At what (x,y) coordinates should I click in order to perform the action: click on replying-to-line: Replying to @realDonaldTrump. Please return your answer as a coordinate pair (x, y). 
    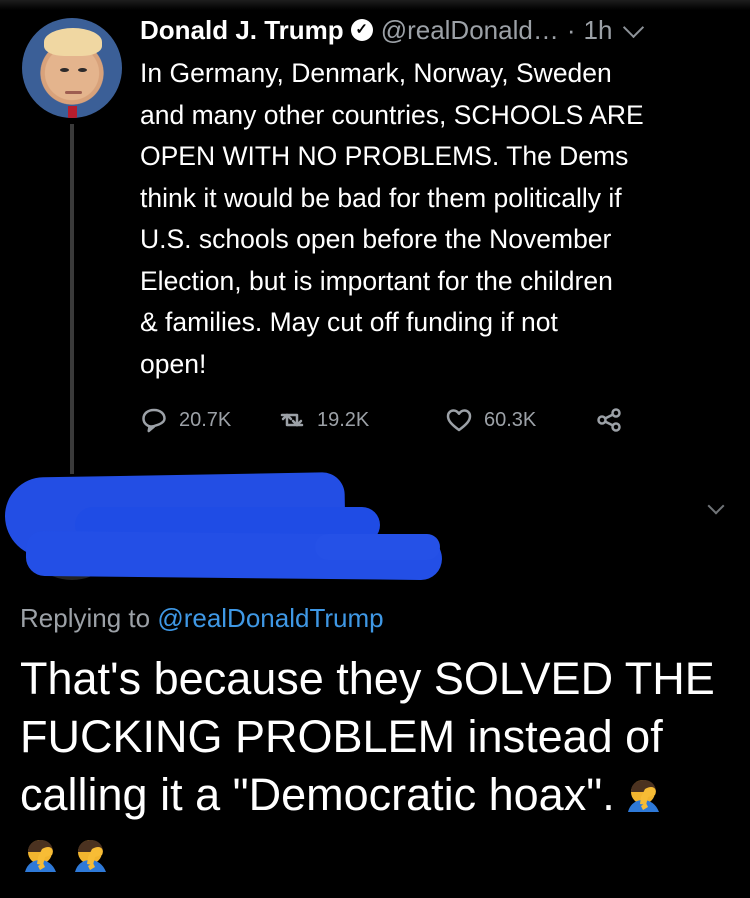
    Looking at the image, I should click on (370, 618).